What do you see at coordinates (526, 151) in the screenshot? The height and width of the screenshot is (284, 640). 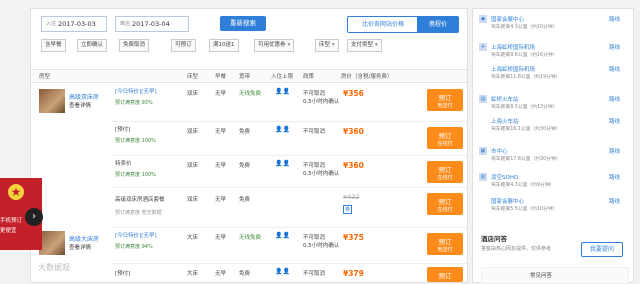 I see `poi-name: 市中心` at bounding box center [526, 151].